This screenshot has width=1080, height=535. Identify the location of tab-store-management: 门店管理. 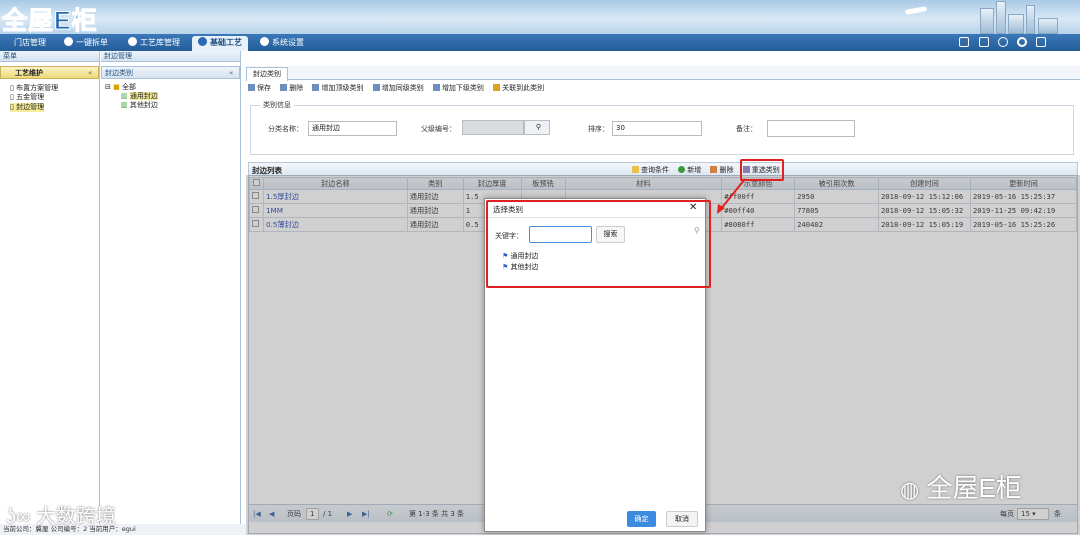
(30, 43).